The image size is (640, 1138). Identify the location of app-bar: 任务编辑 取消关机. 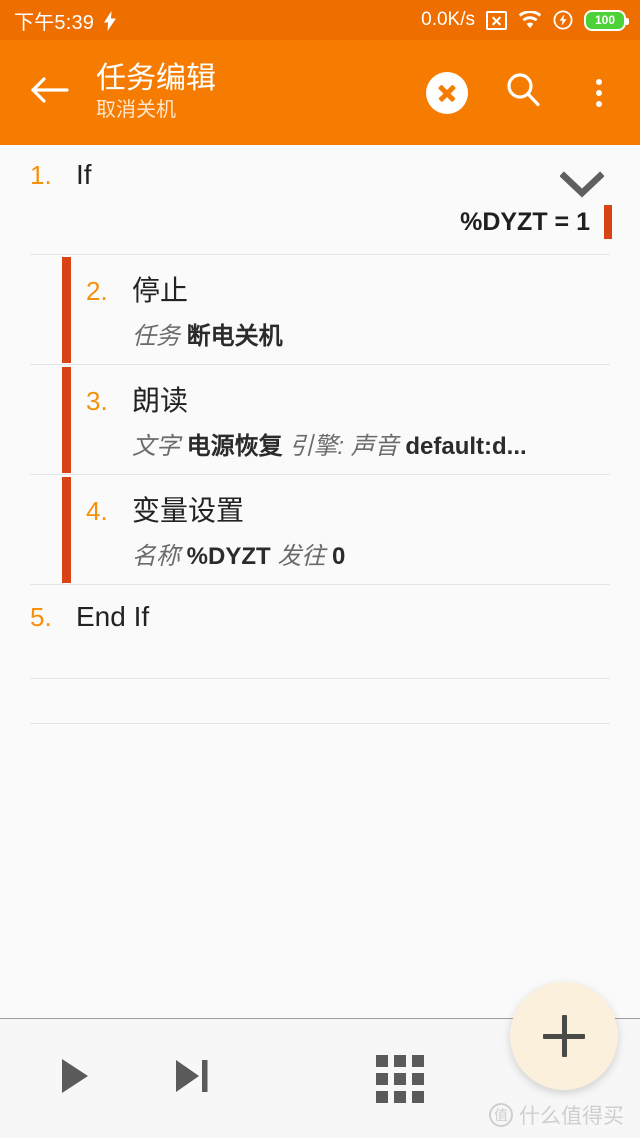
(320, 92).